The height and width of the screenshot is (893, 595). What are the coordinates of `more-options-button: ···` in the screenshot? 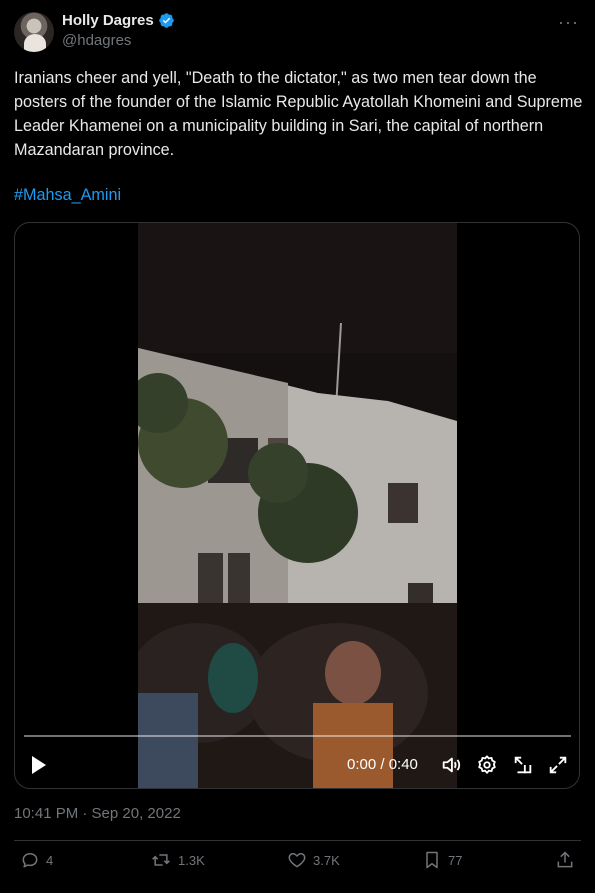 It's located at (568, 22).